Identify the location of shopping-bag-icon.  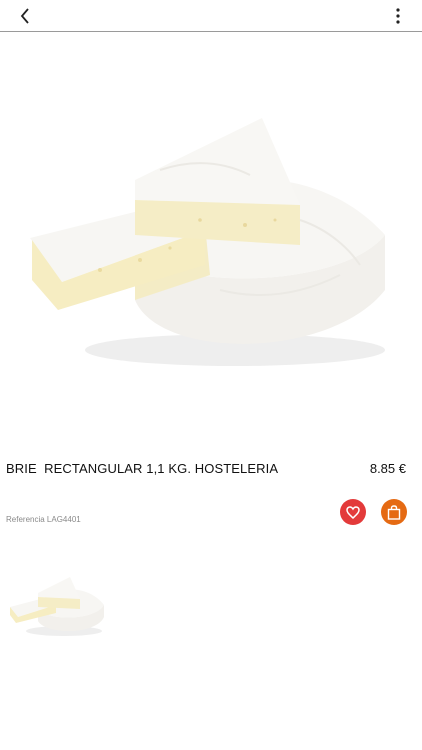
(394, 512).